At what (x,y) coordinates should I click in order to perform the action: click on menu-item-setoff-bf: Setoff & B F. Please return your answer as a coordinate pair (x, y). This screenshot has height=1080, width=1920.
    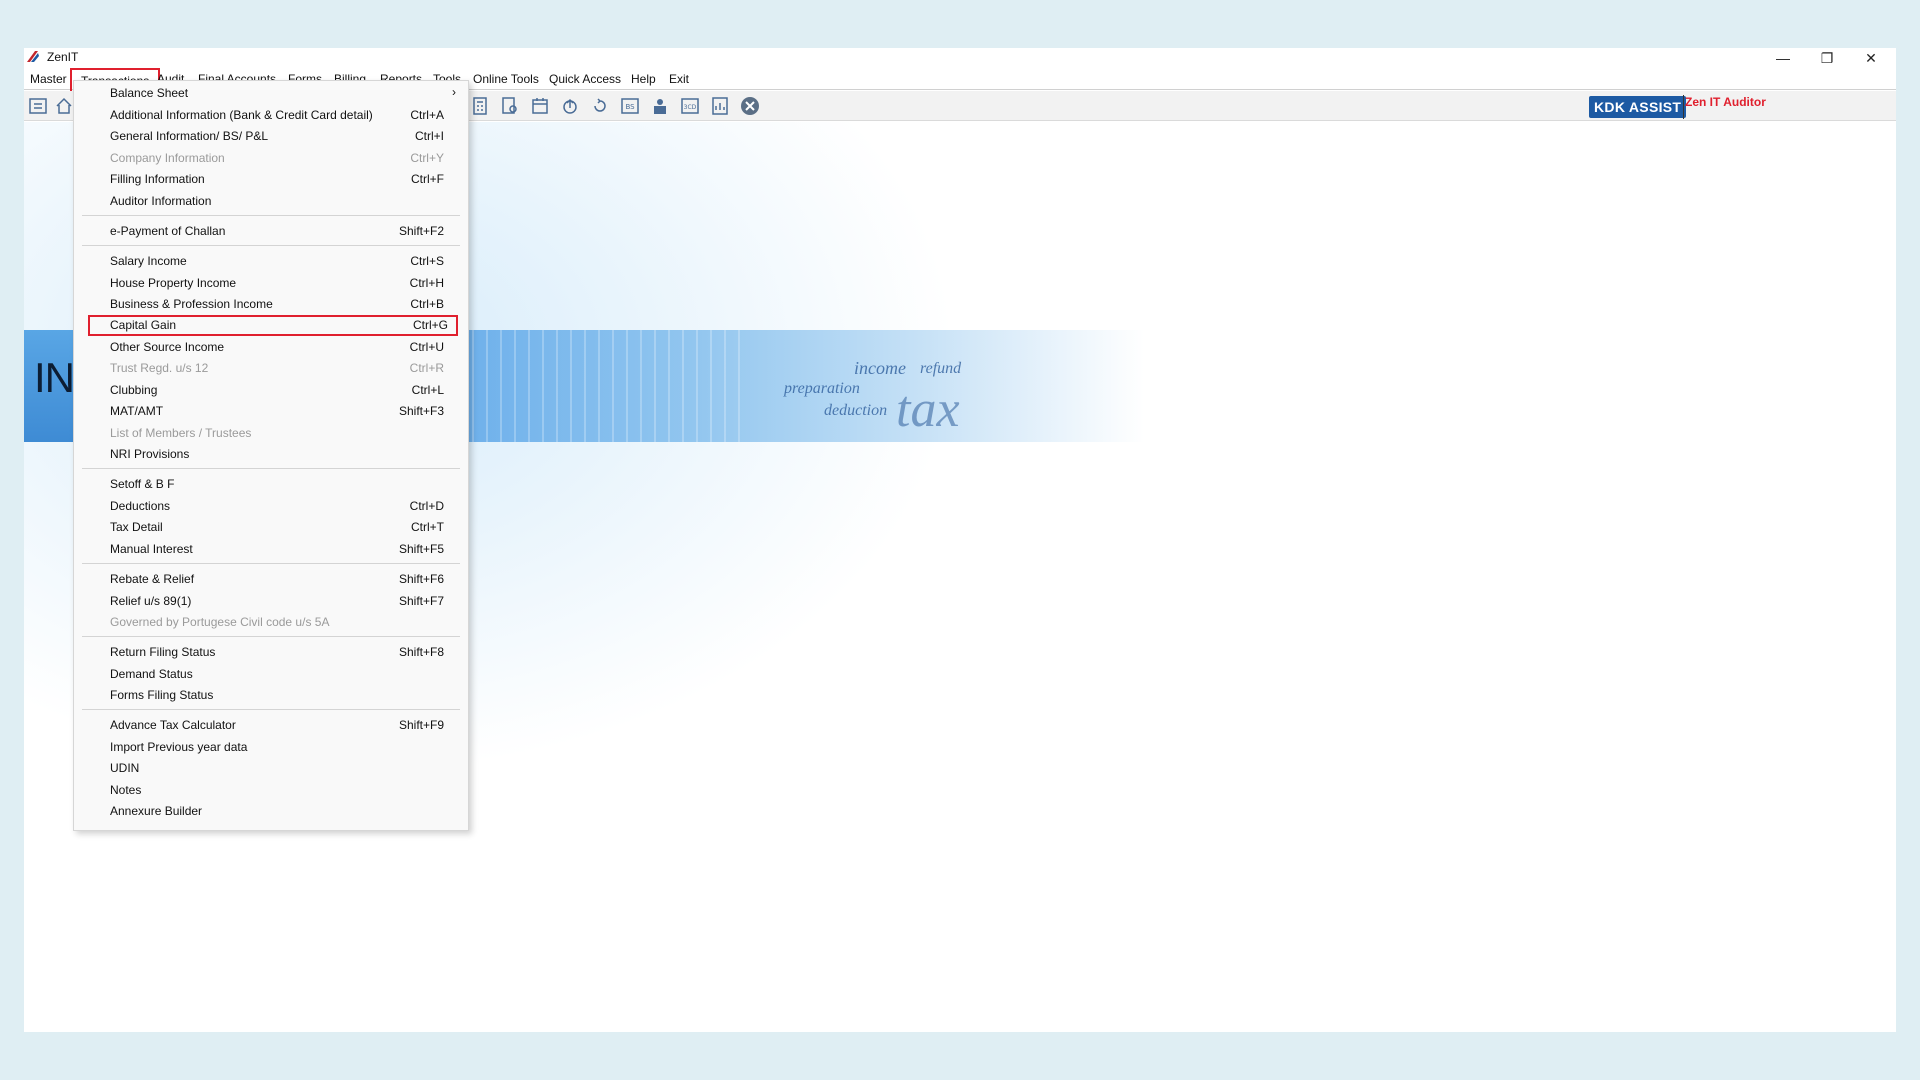
    Looking at the image, I should click on (271, 484).